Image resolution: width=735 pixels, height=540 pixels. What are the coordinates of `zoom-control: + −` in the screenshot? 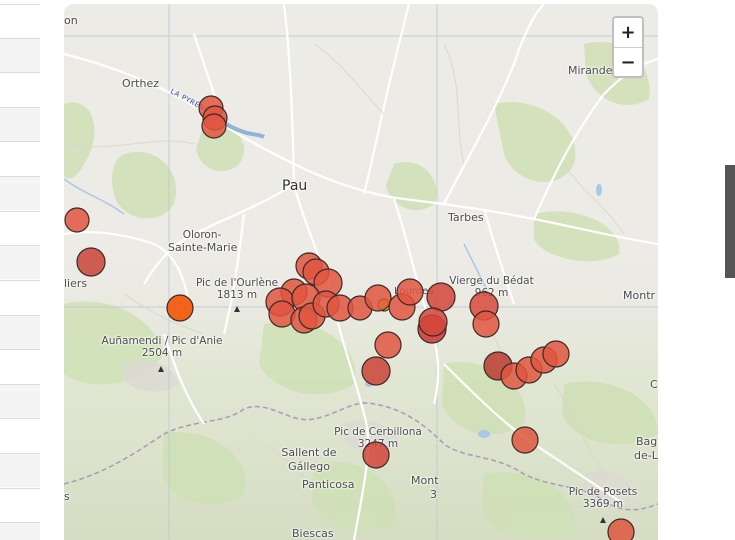 It's located at (628, 47).